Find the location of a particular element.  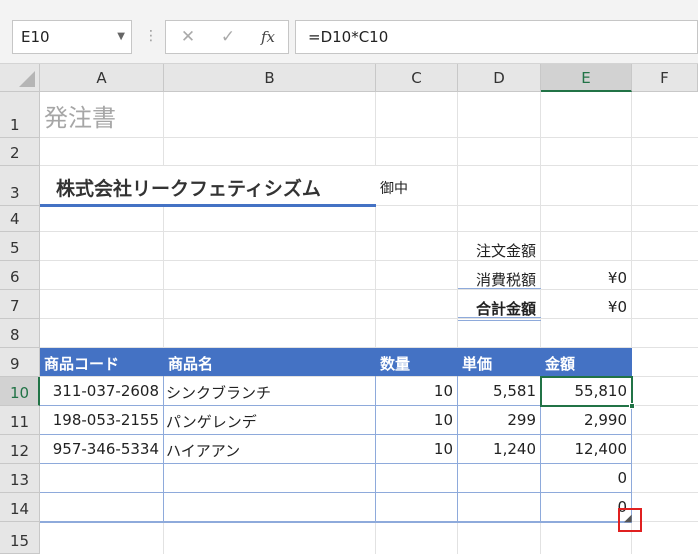

column-header-a: A is located at coordinates (102, 78).